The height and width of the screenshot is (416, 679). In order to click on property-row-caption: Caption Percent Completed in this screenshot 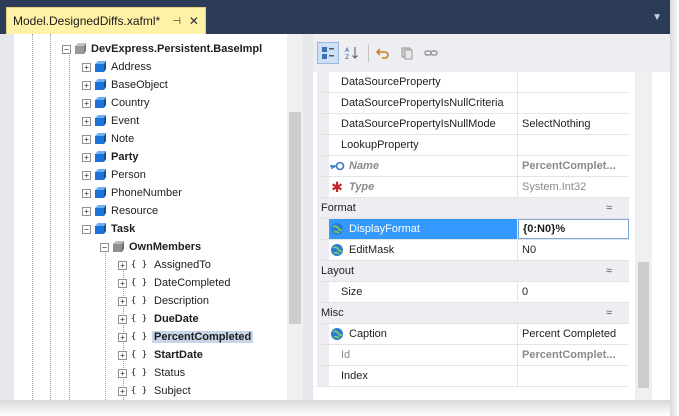, I will do `click(473, 334)`.